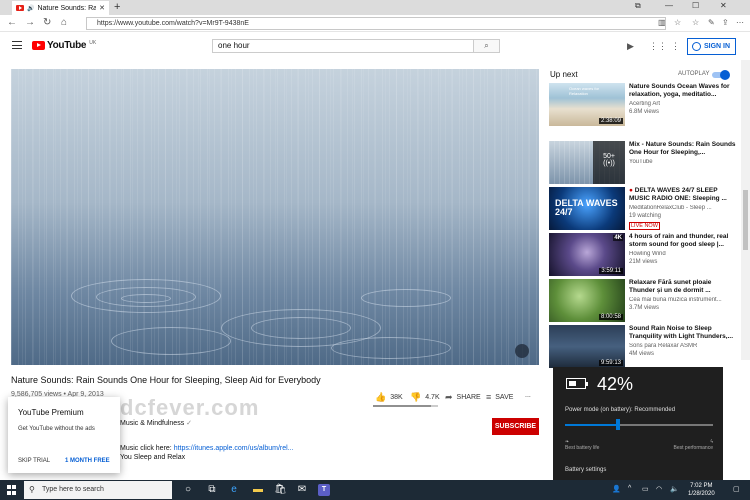 The image size is (750, 500). What do you see at coordinates (659, 489) in the screenshot?
I see `network-icon: ◠` at bounding box center [659, 489].